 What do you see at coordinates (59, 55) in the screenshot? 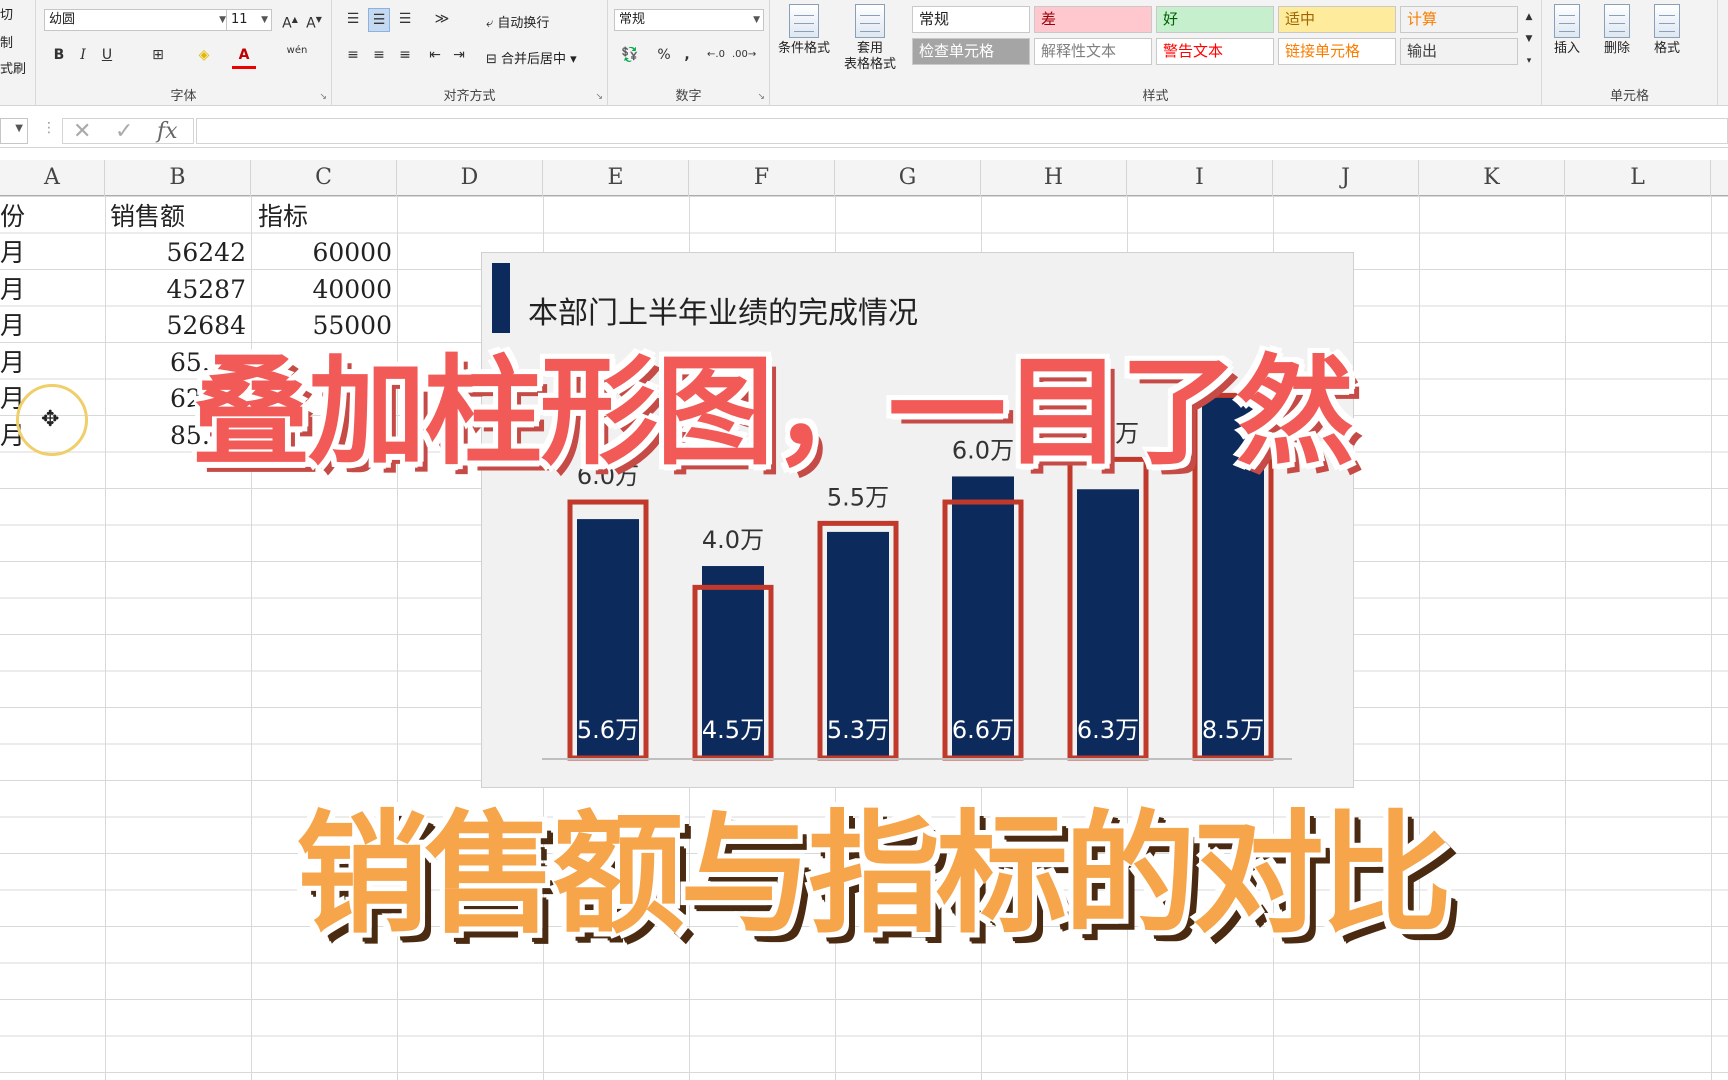
I see `bold-button: B` at bounding box center [59, 55].